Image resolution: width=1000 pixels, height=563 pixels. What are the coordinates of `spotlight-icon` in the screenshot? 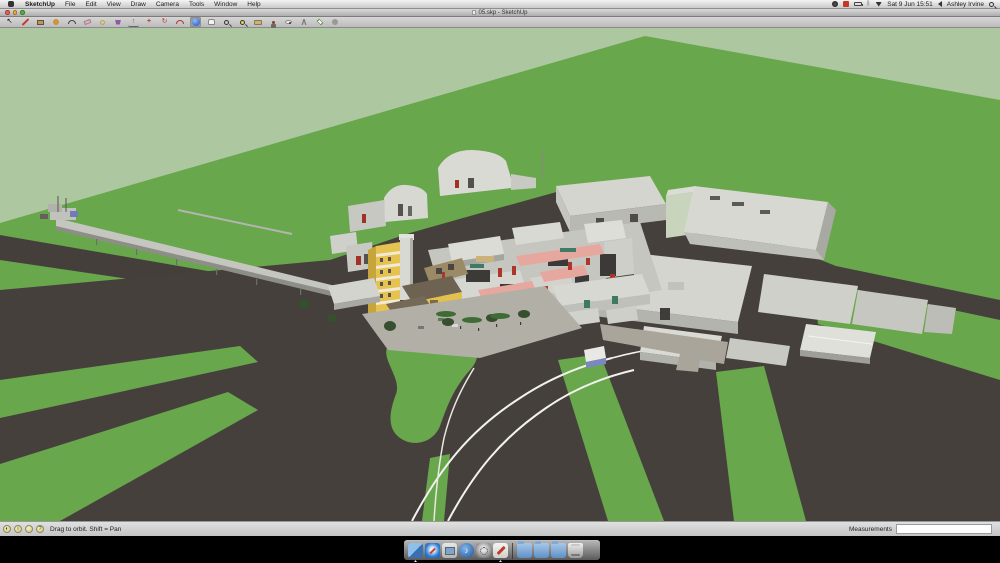 It's located at (991, 4).